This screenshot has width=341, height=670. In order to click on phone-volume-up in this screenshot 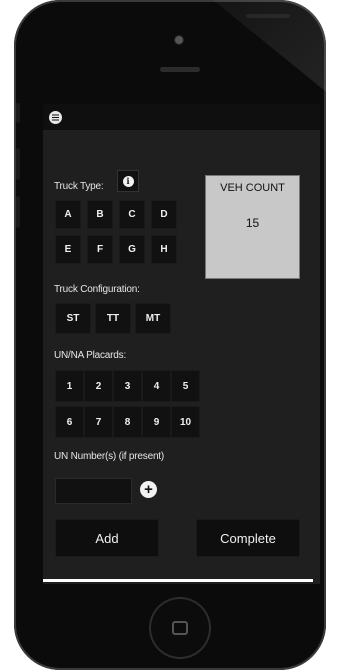, I will do `click(18, 164)`.